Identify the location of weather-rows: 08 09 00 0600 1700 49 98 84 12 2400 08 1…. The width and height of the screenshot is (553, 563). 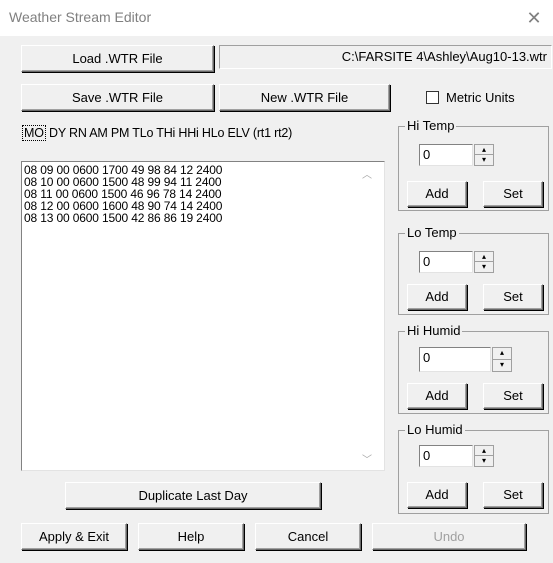
(123, 194).